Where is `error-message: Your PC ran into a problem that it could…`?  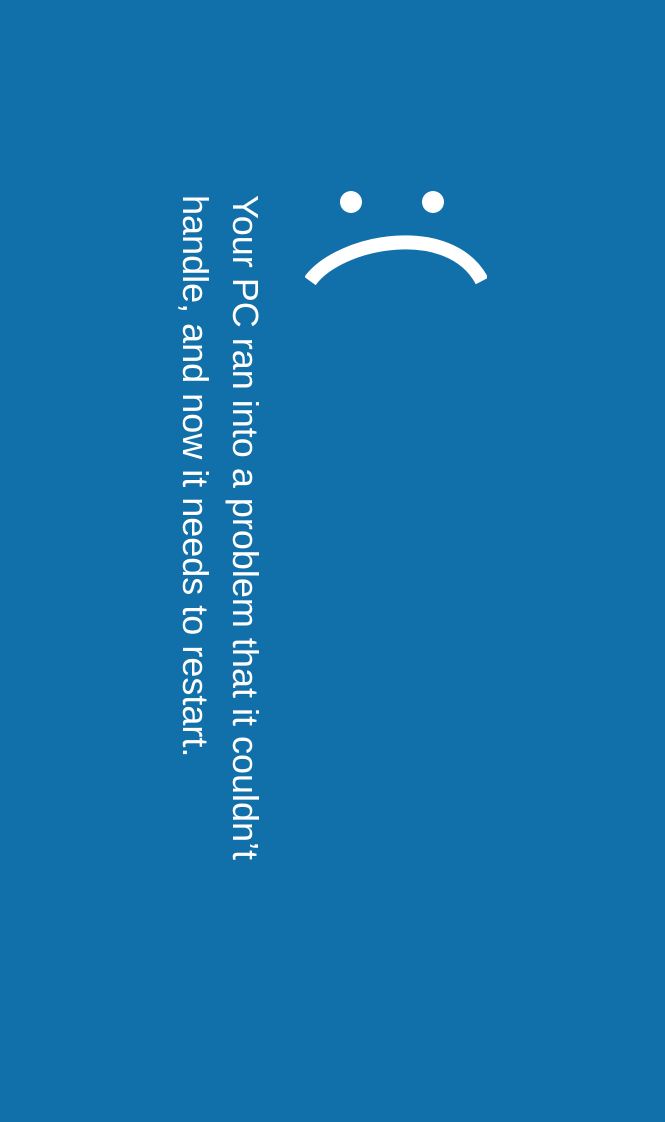
error-message: Your PC ran into a problem that it could… is located at coordinates (222, 560).